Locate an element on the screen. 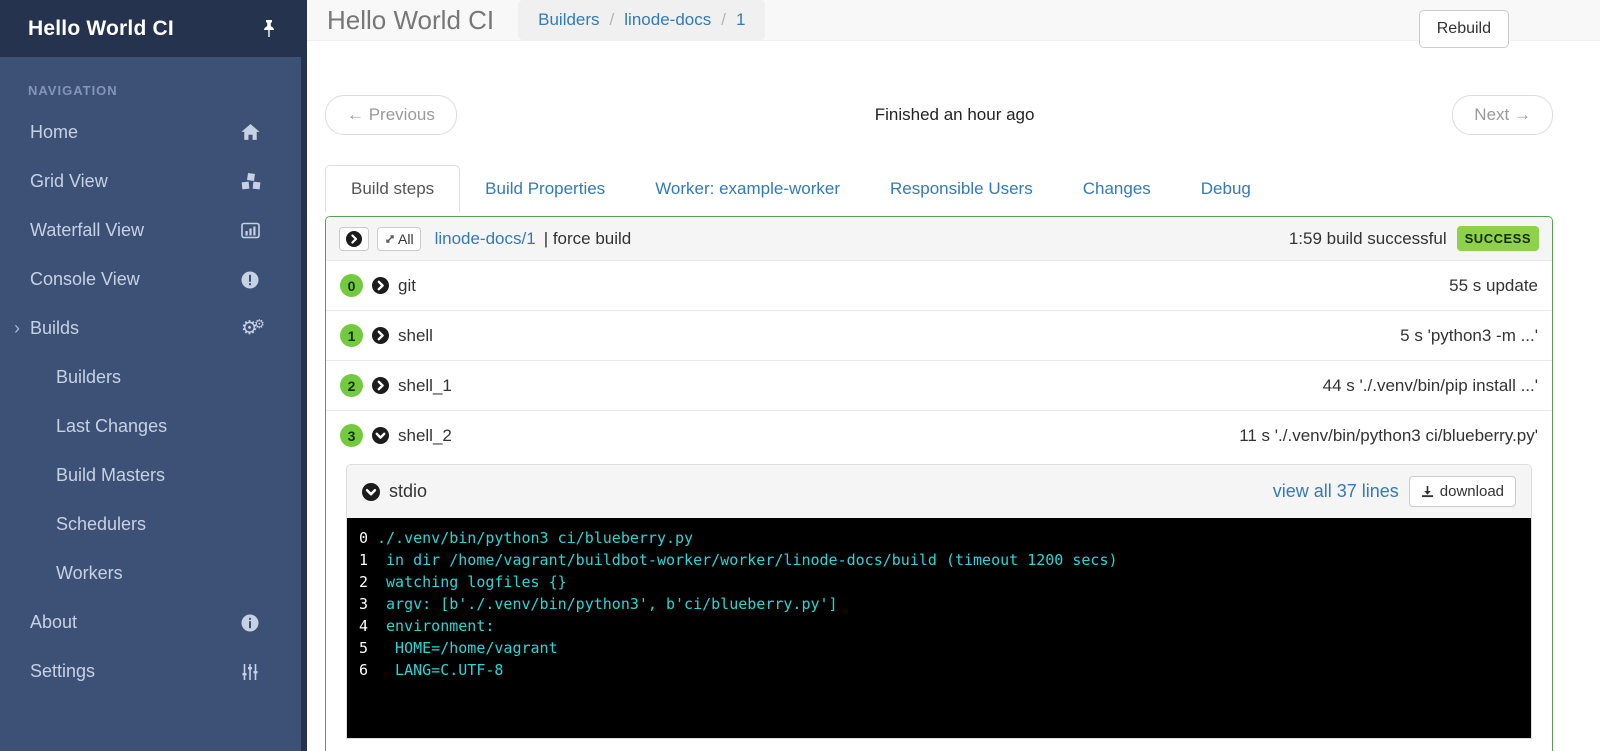 The height and width of the screenshot is (751, 1600). build-reason: | force build is located at coordinates (587, 238).